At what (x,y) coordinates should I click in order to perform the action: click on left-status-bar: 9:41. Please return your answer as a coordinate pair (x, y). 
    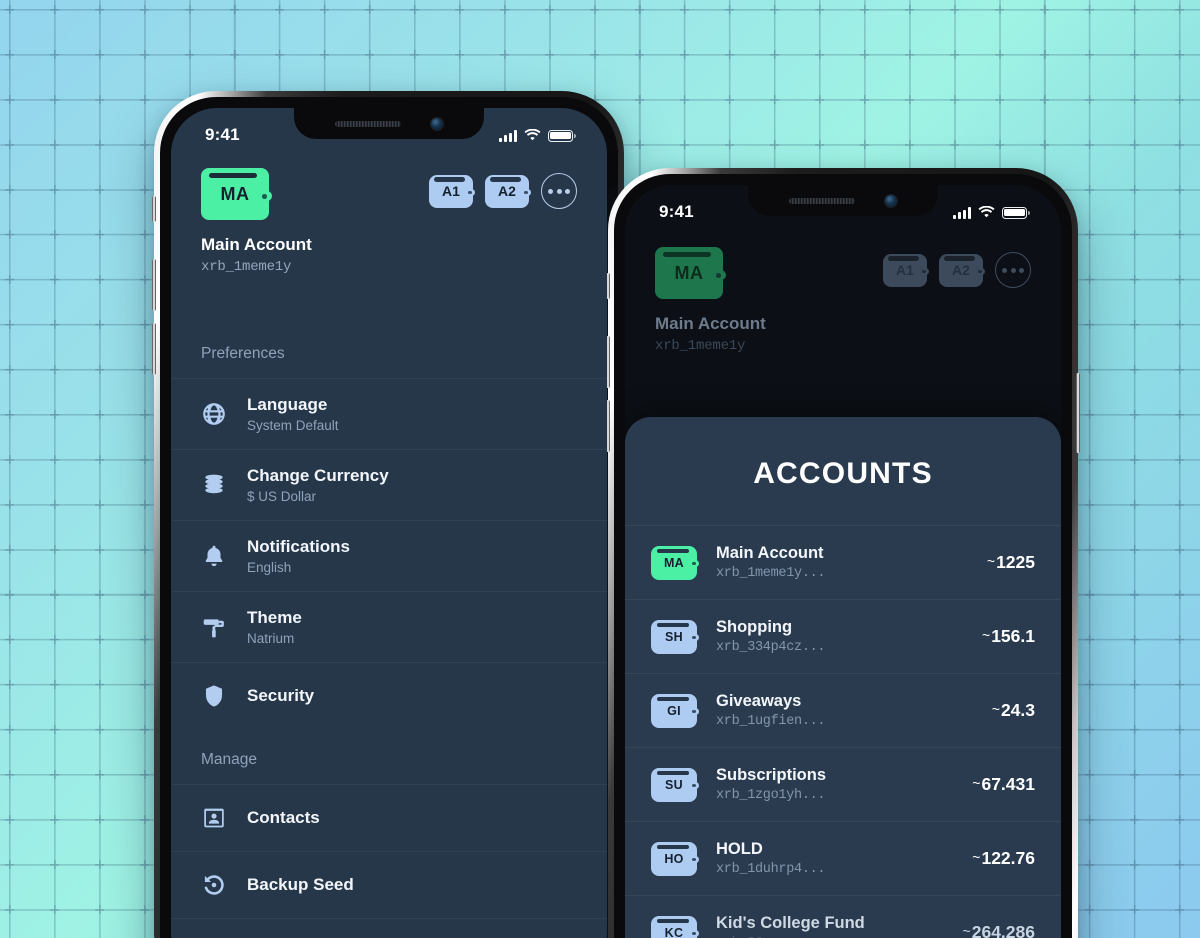
    Looking at the image, I should click on (389, 135).